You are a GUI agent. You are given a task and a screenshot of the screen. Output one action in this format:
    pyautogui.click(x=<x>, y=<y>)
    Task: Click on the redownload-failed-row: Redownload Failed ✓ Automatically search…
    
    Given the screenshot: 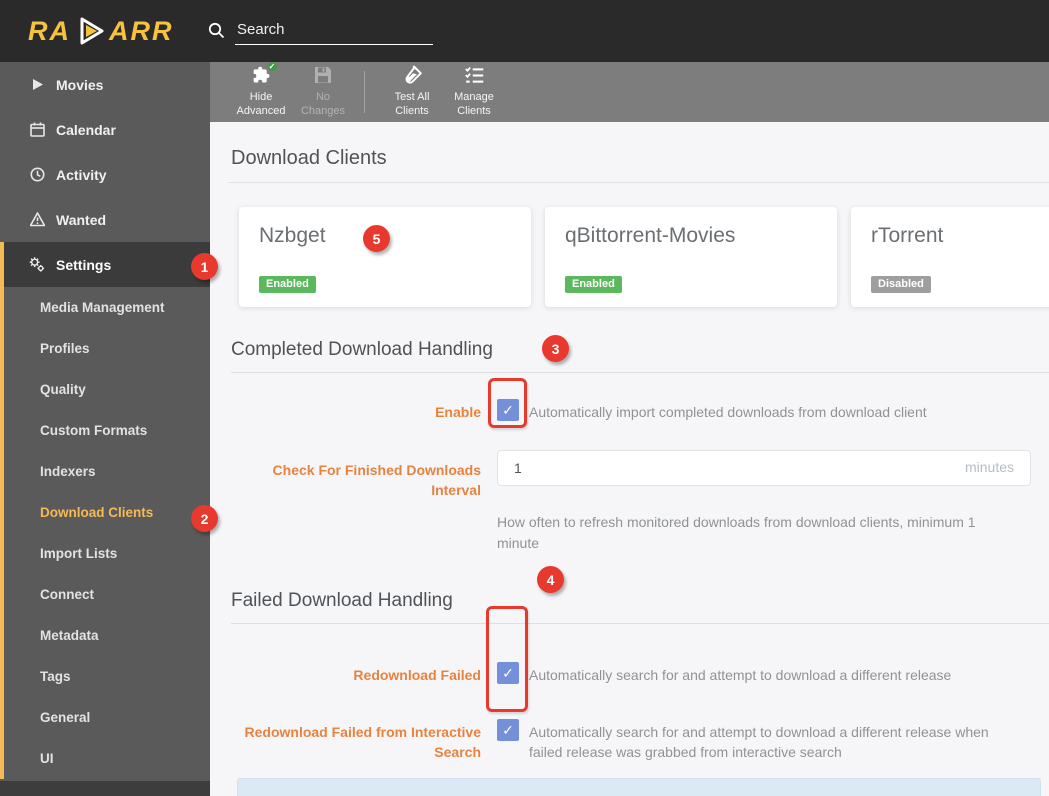 What is the action you would take?
    pyautogui.click(x=640, y=673)
    